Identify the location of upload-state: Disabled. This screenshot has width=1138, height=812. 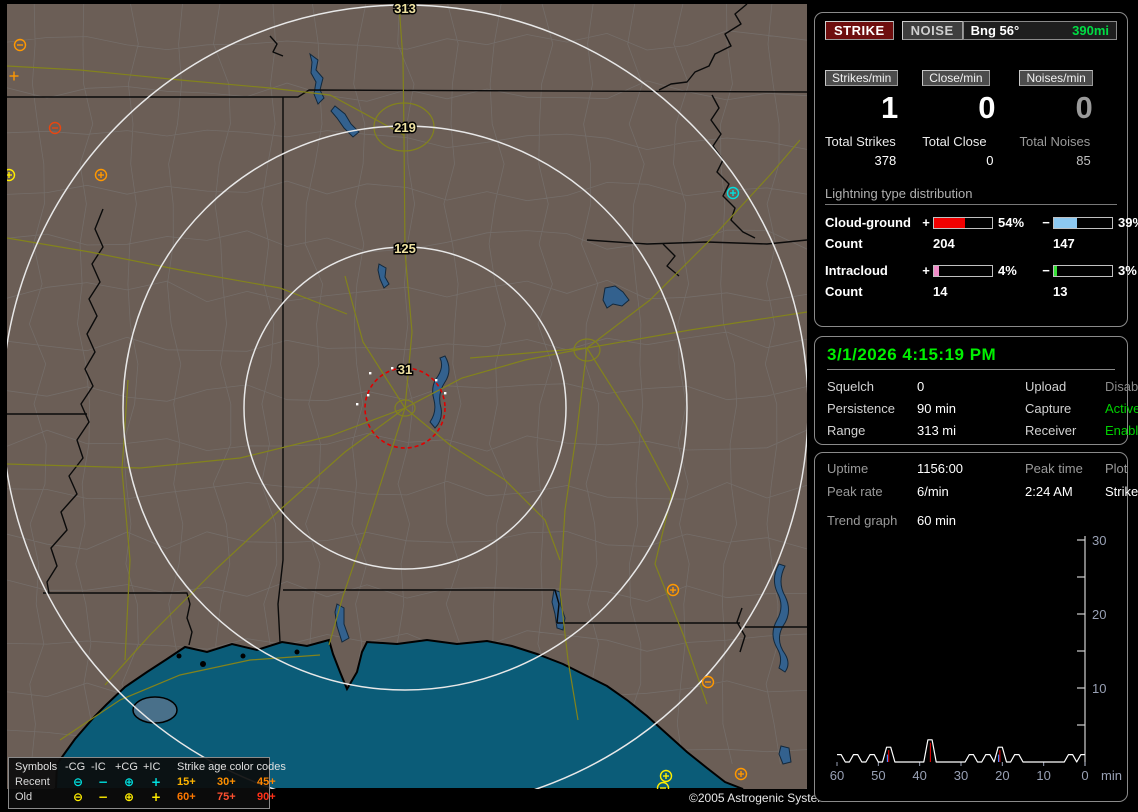
(1121, 386).